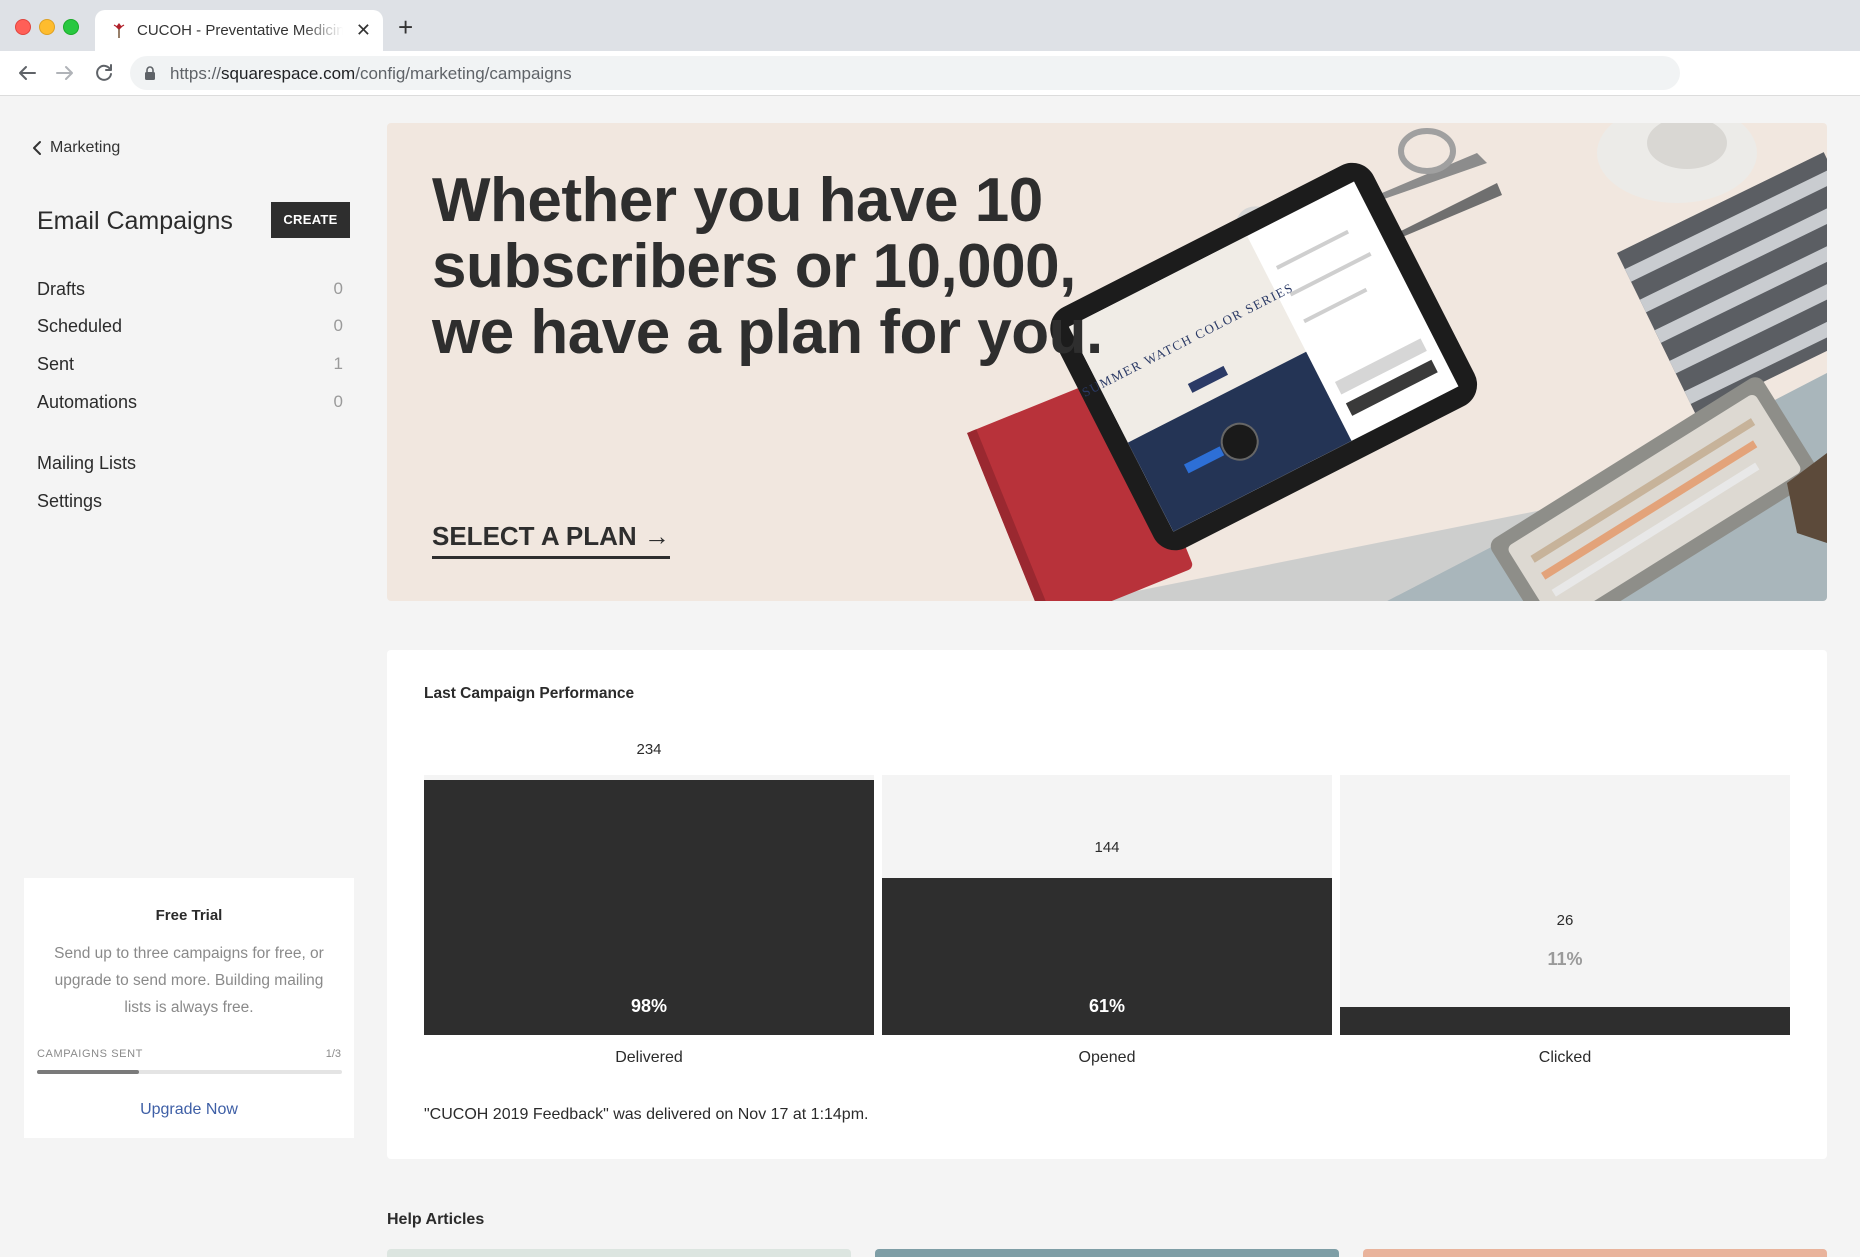  I want to click on opened-category-label: Opened, so click(1107, 1057).